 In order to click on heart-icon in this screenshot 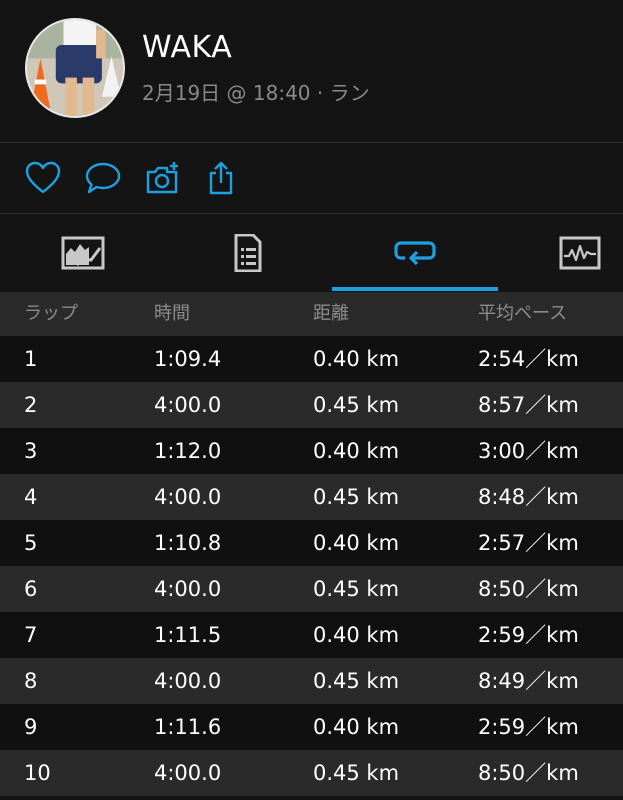, I will do `click(43, 177)`.